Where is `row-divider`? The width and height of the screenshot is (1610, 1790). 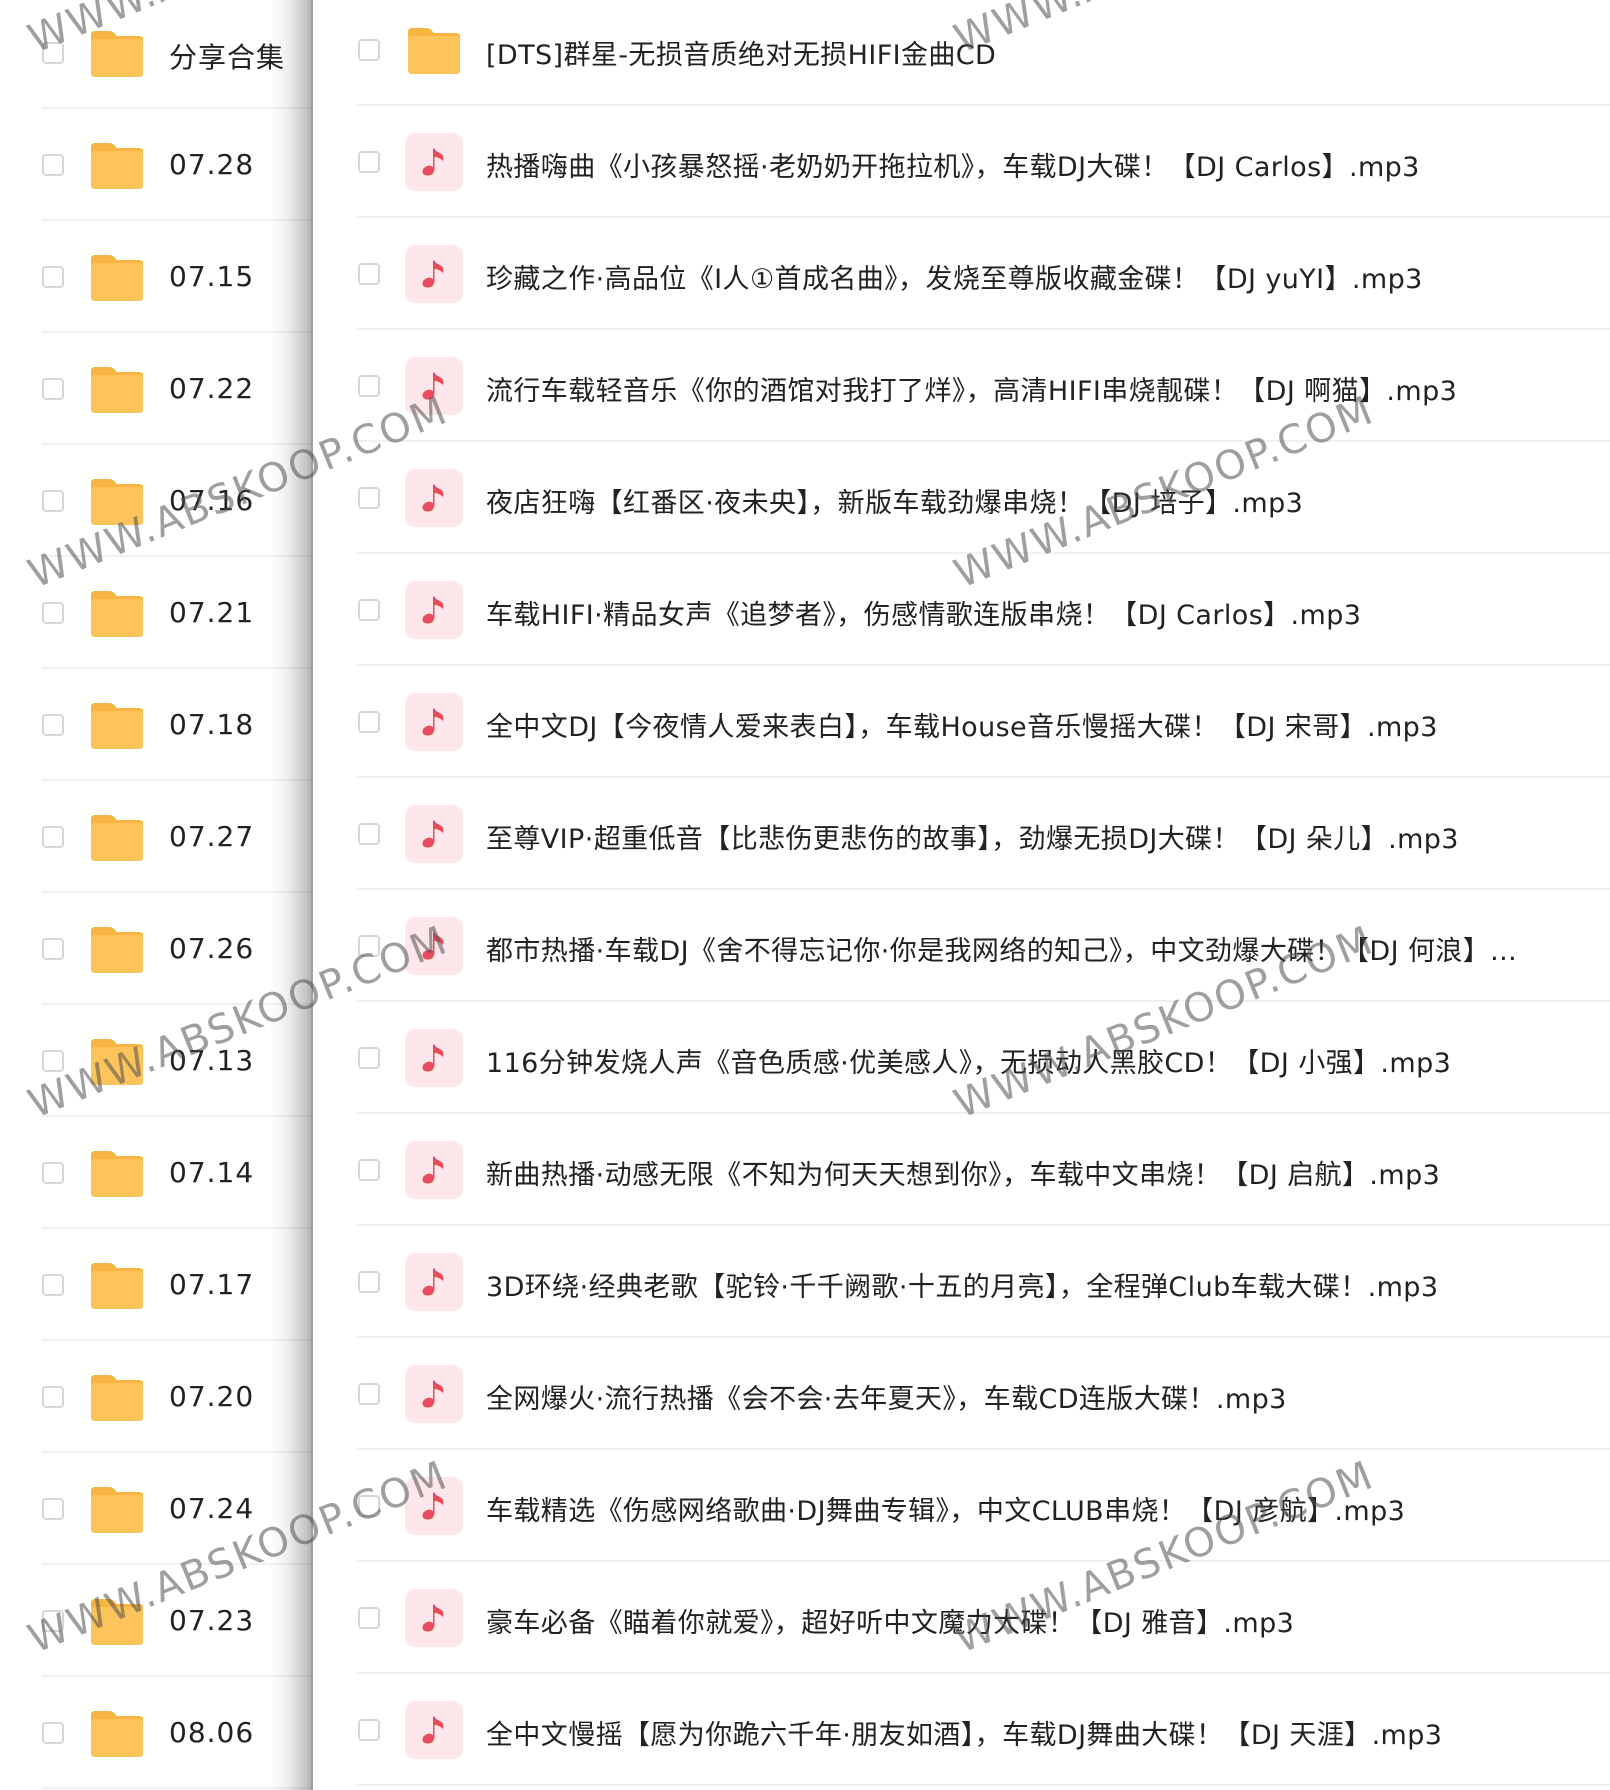
row-divider is located at coordinates (983, 1785).